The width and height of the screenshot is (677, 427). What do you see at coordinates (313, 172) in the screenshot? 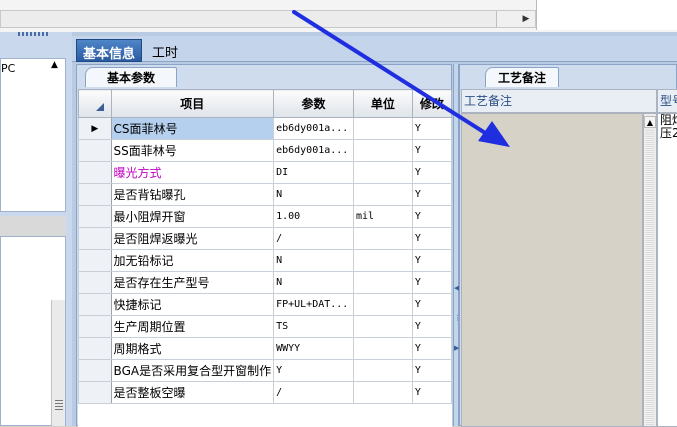
I see `cell-param: DI` at bounding box center [313, 172].